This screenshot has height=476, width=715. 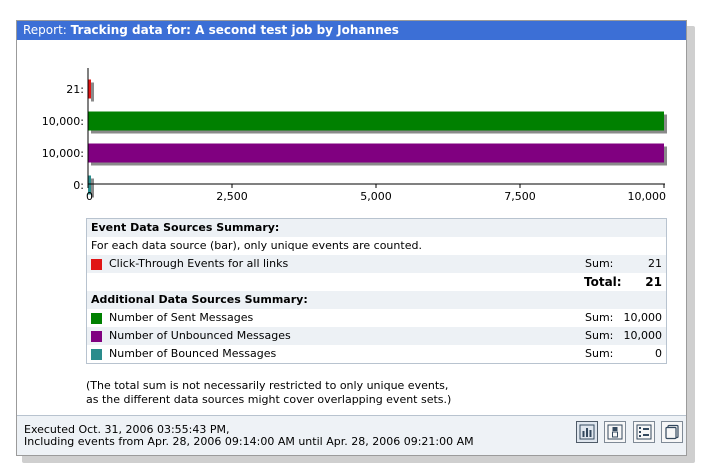 What do you see at coordinates (232, 196) in the screenshot?
I see `x-tick-label: 2,500` at bounding box center [232, 196].